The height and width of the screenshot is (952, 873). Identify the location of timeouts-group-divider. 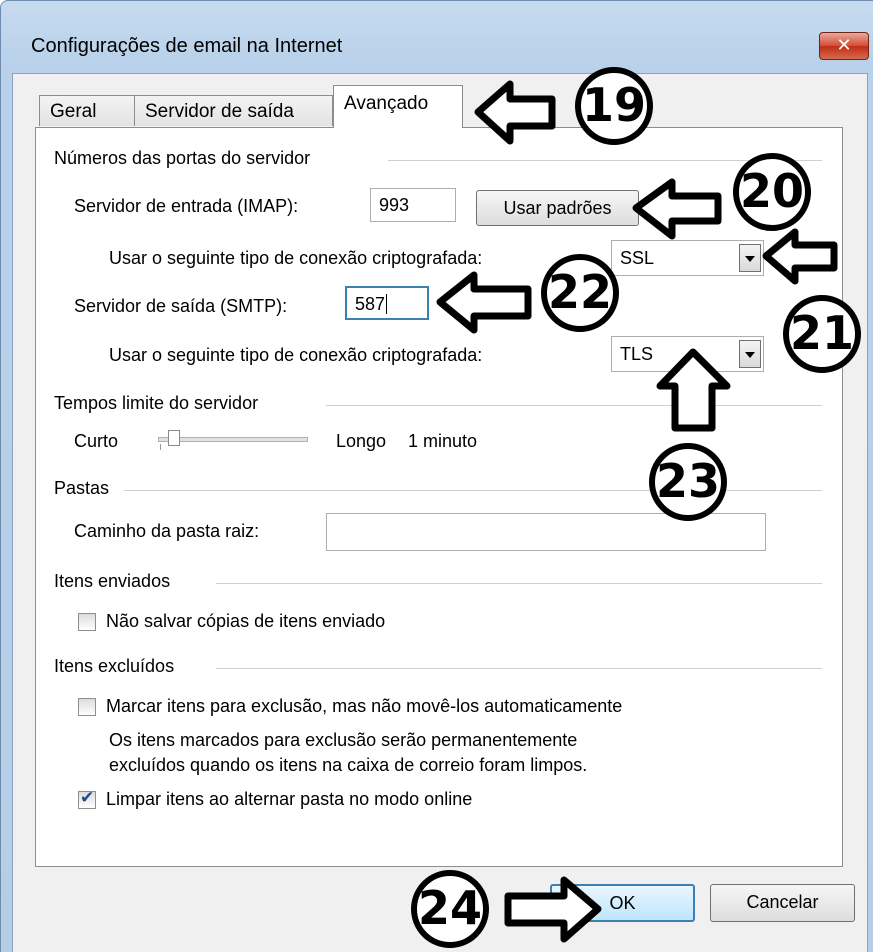
(574, 405).